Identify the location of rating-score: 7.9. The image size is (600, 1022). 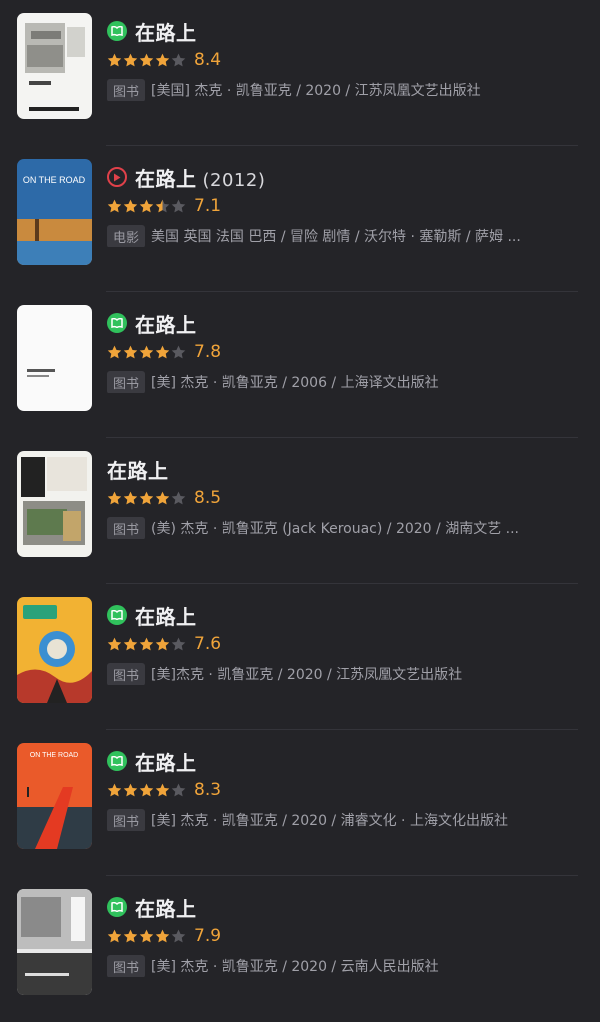
(208, 936).